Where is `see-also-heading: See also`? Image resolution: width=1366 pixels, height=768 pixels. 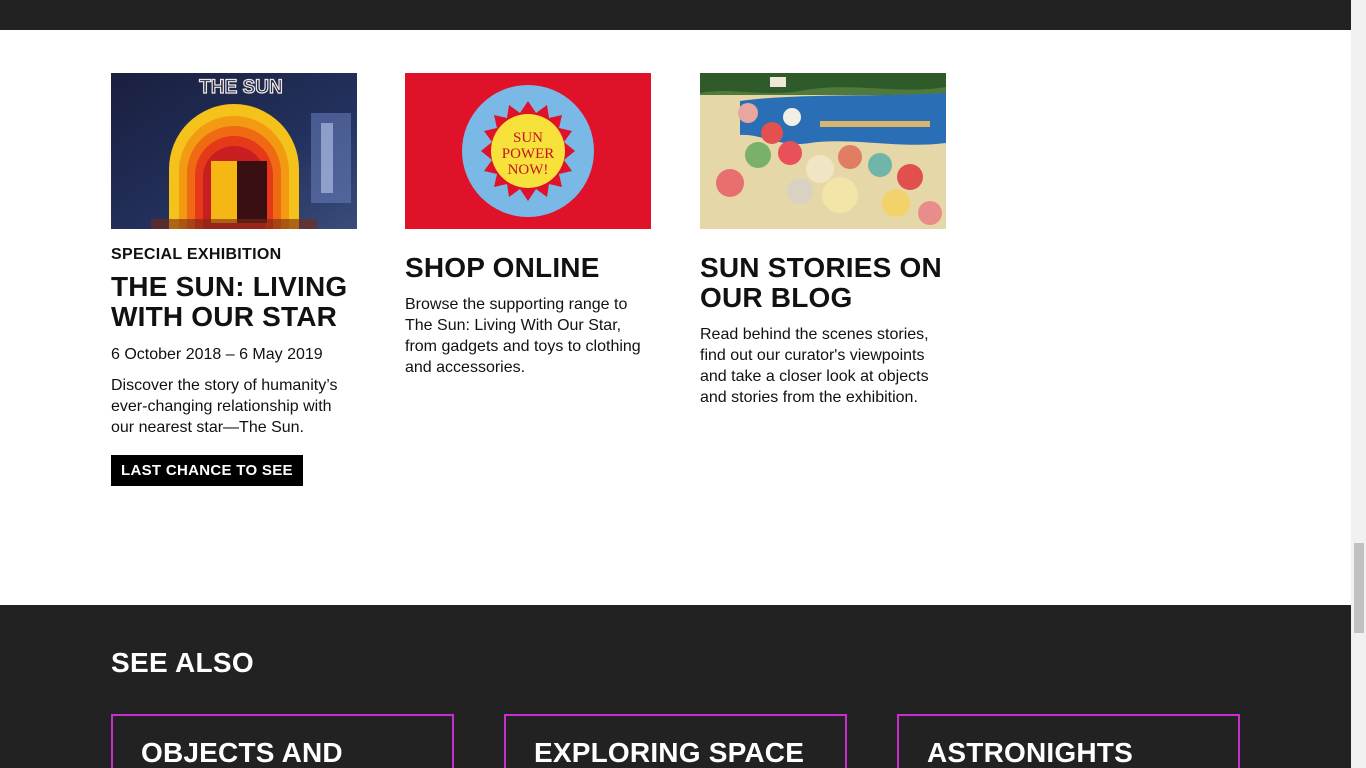
see-also-heading: See also is located at coordinates (182, 662).